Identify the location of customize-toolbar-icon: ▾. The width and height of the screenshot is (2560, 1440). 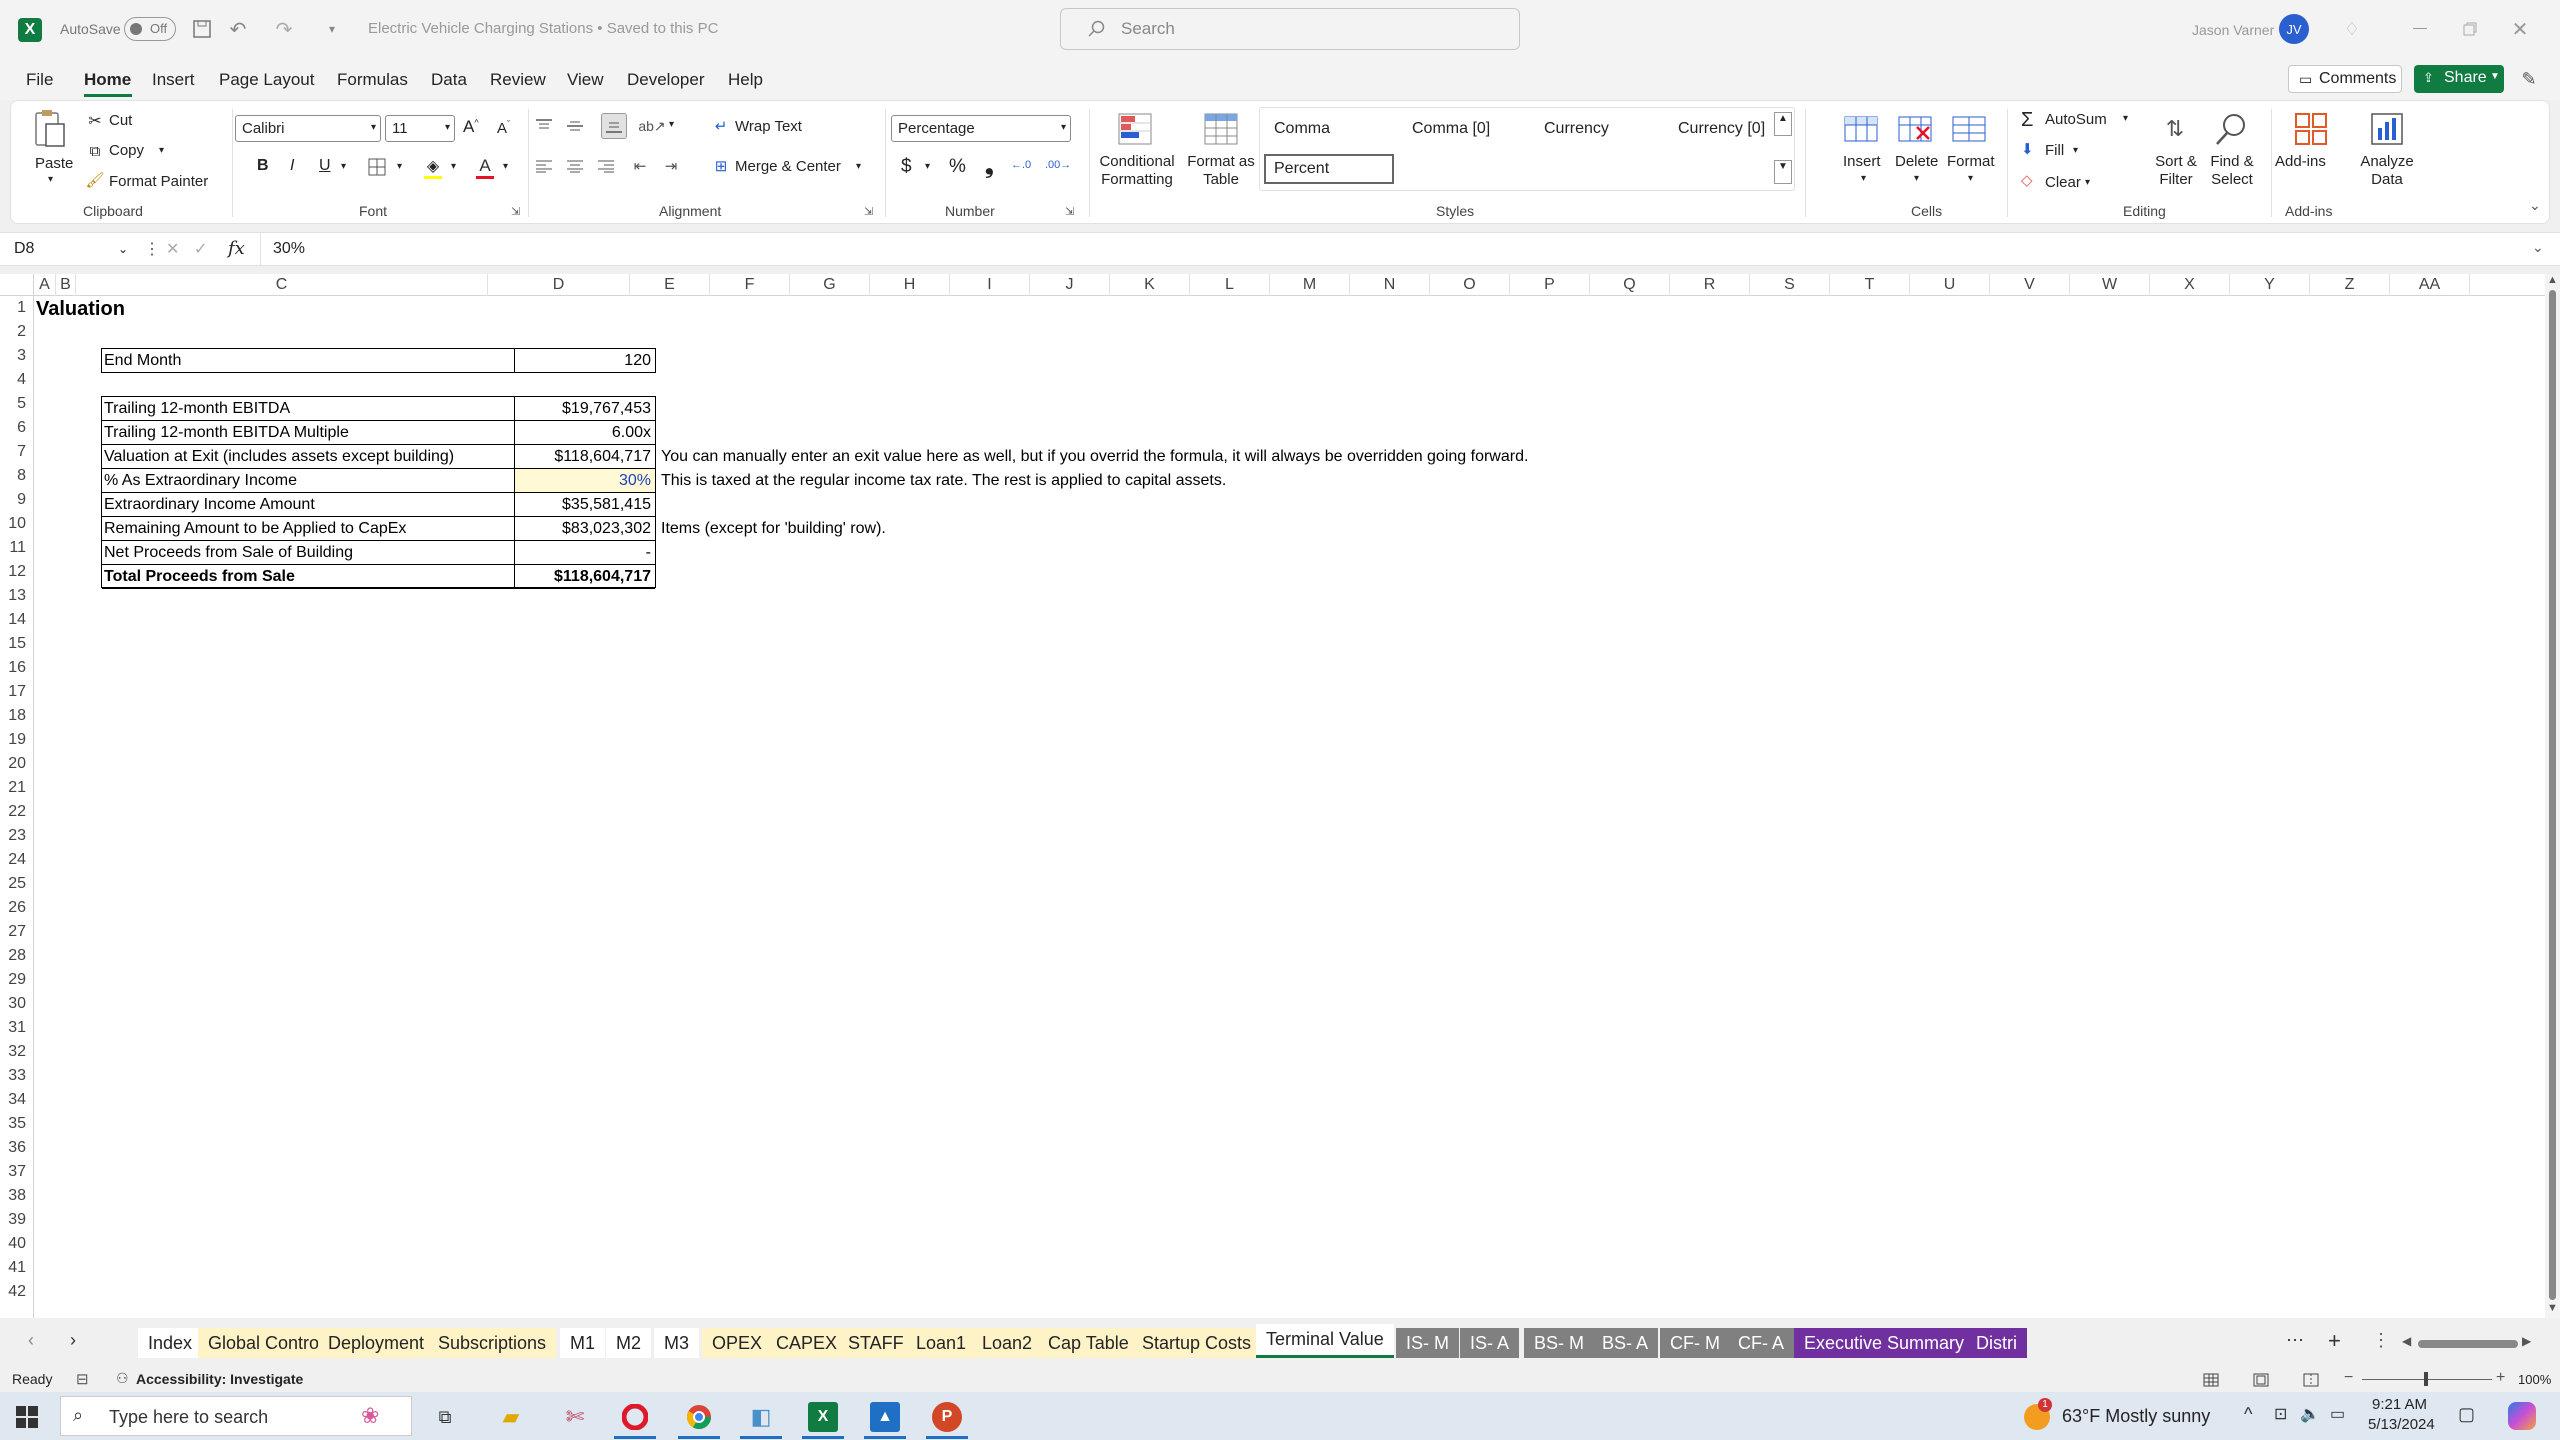
(332, 29).